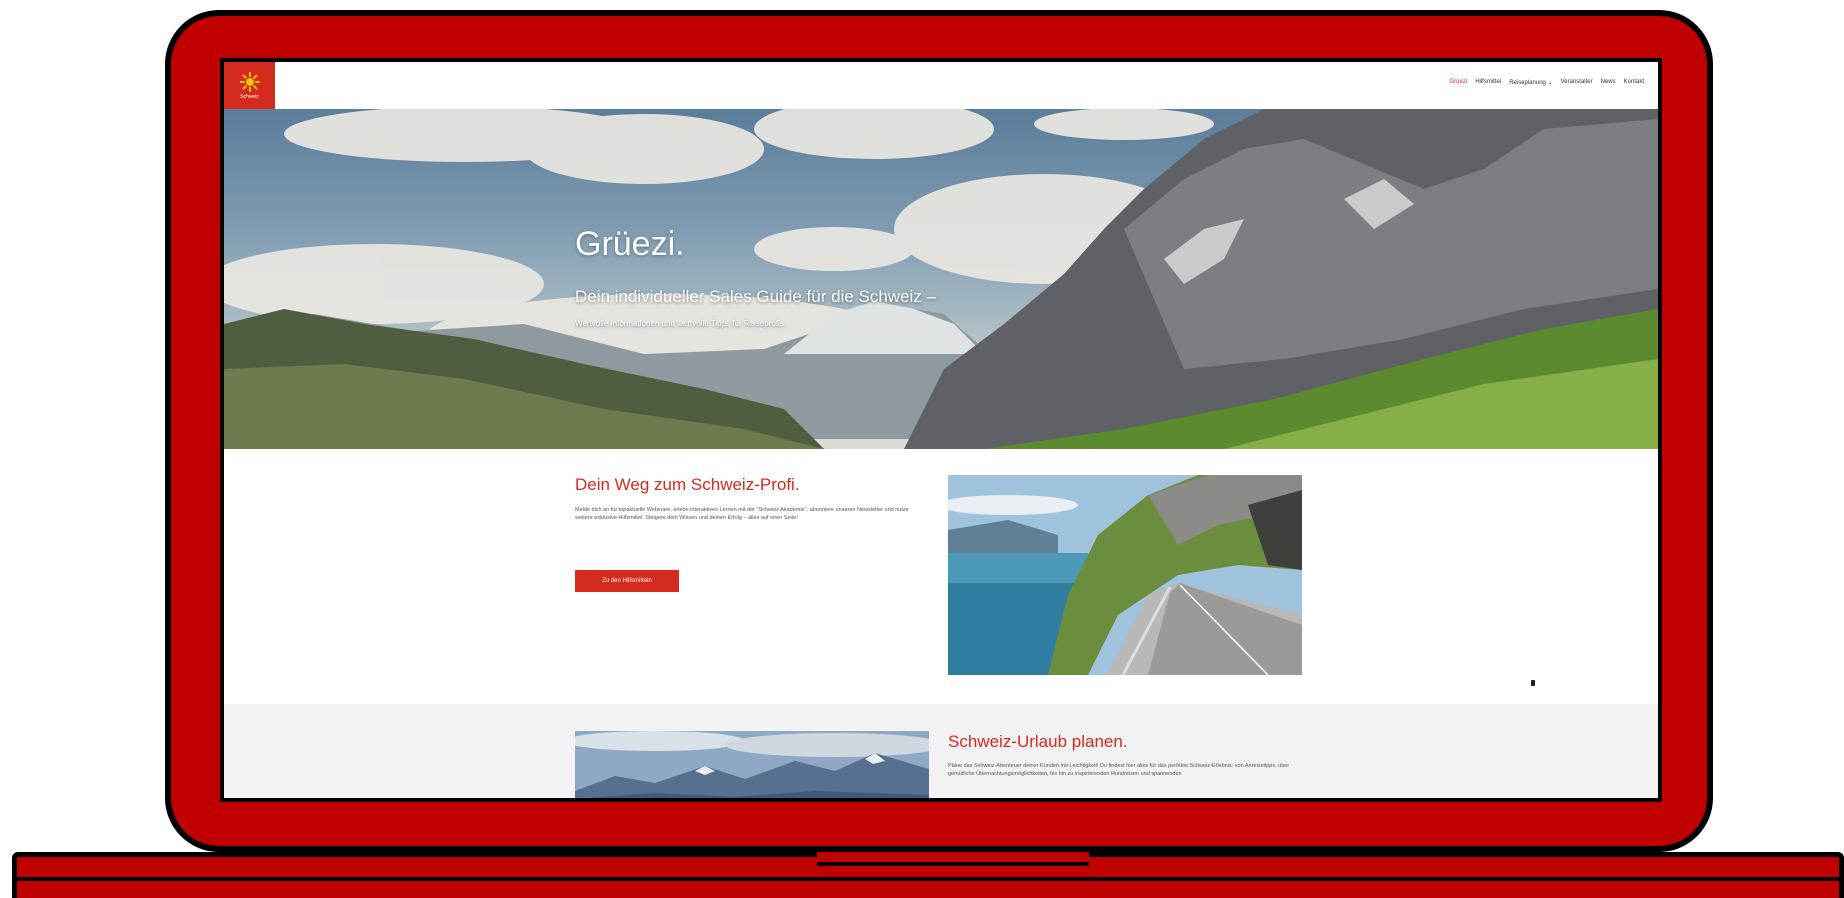  What do you see at coordinates (1608, 82) in the screenshot?
I see `nav-item-news: News` at bounding box center [1608, 82].